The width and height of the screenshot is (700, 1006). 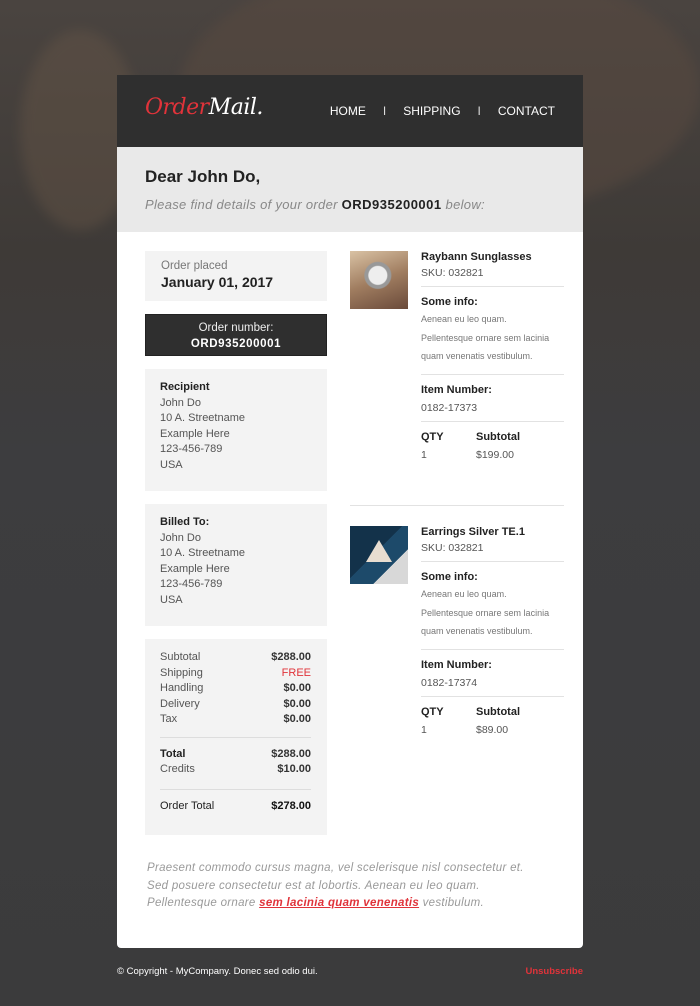 I want to click on subtotal-value: $199.00, so click(x=495, y=454).